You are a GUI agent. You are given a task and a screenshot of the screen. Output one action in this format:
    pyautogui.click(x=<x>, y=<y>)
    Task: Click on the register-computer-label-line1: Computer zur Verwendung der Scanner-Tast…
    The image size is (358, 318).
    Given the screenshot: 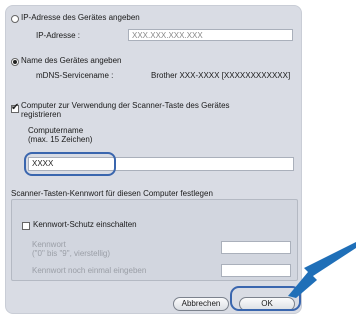 What is the action you would take?
    pyautogui.click(x=125, y=105)
    